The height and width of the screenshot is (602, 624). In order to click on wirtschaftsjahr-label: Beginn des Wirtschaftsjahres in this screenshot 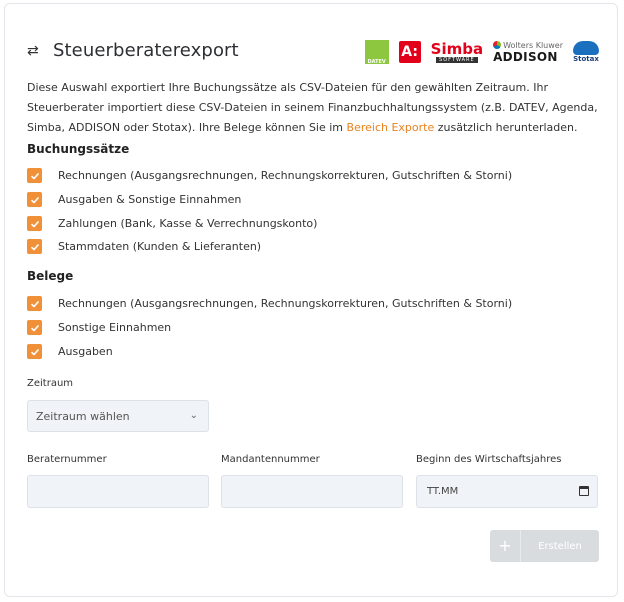, I will do `click(489, 459)`.